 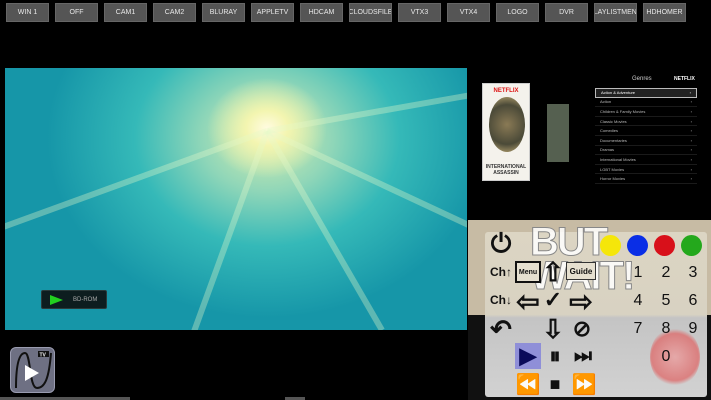 I want to click on osd-label: BD-ROM, so click(x=85, y=299).